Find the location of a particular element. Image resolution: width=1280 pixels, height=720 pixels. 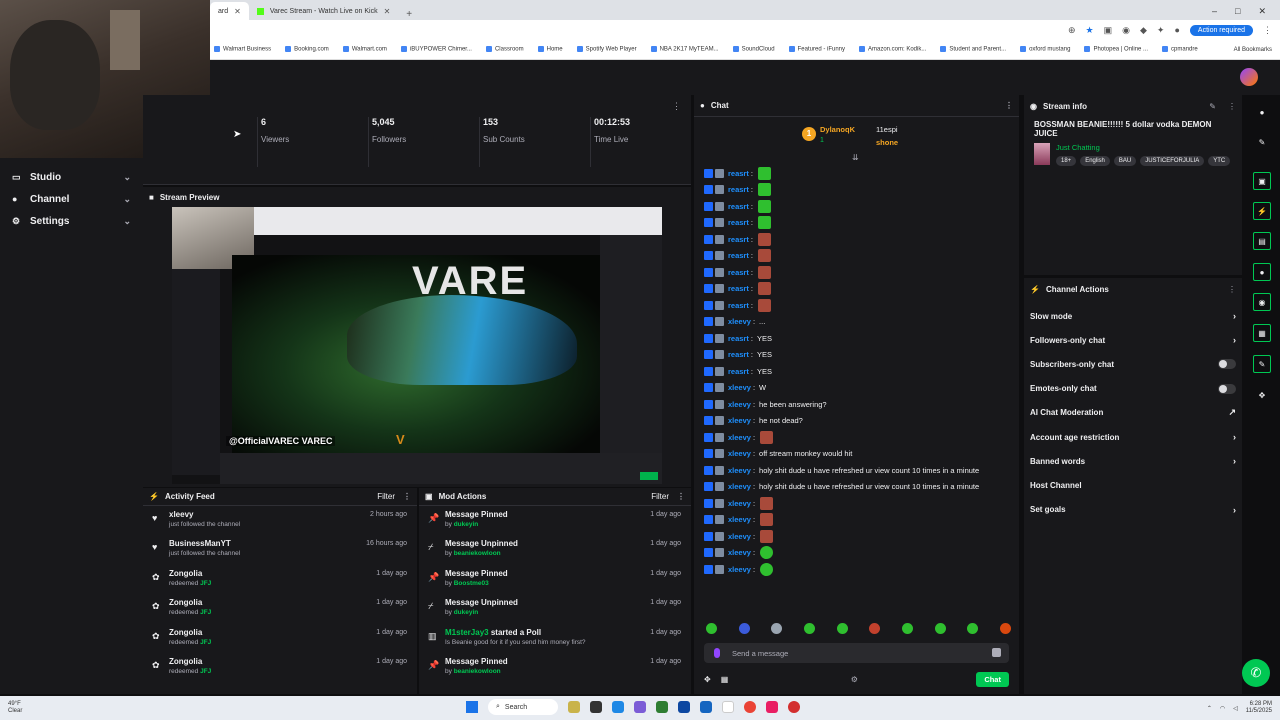

channel-action-item: Slow mode › is located at coordinates (1133, 316).